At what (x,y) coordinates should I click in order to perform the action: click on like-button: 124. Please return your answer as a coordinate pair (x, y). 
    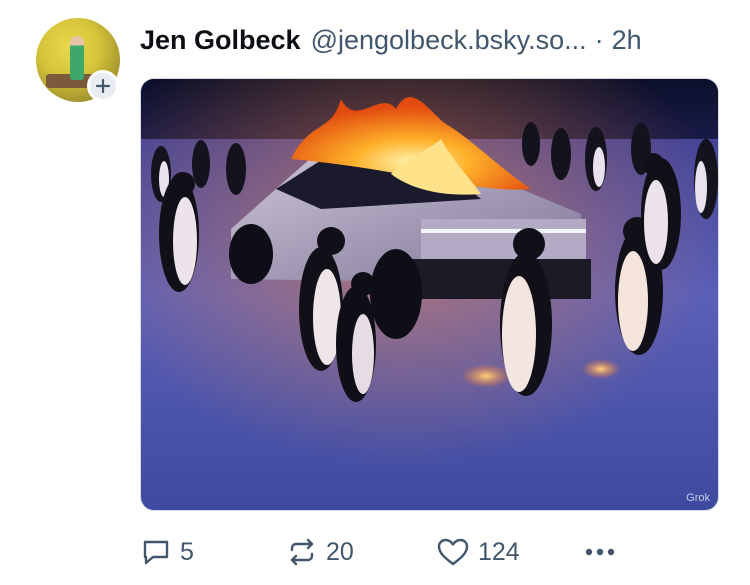
    Looking at the image, I should click on (478, 552).